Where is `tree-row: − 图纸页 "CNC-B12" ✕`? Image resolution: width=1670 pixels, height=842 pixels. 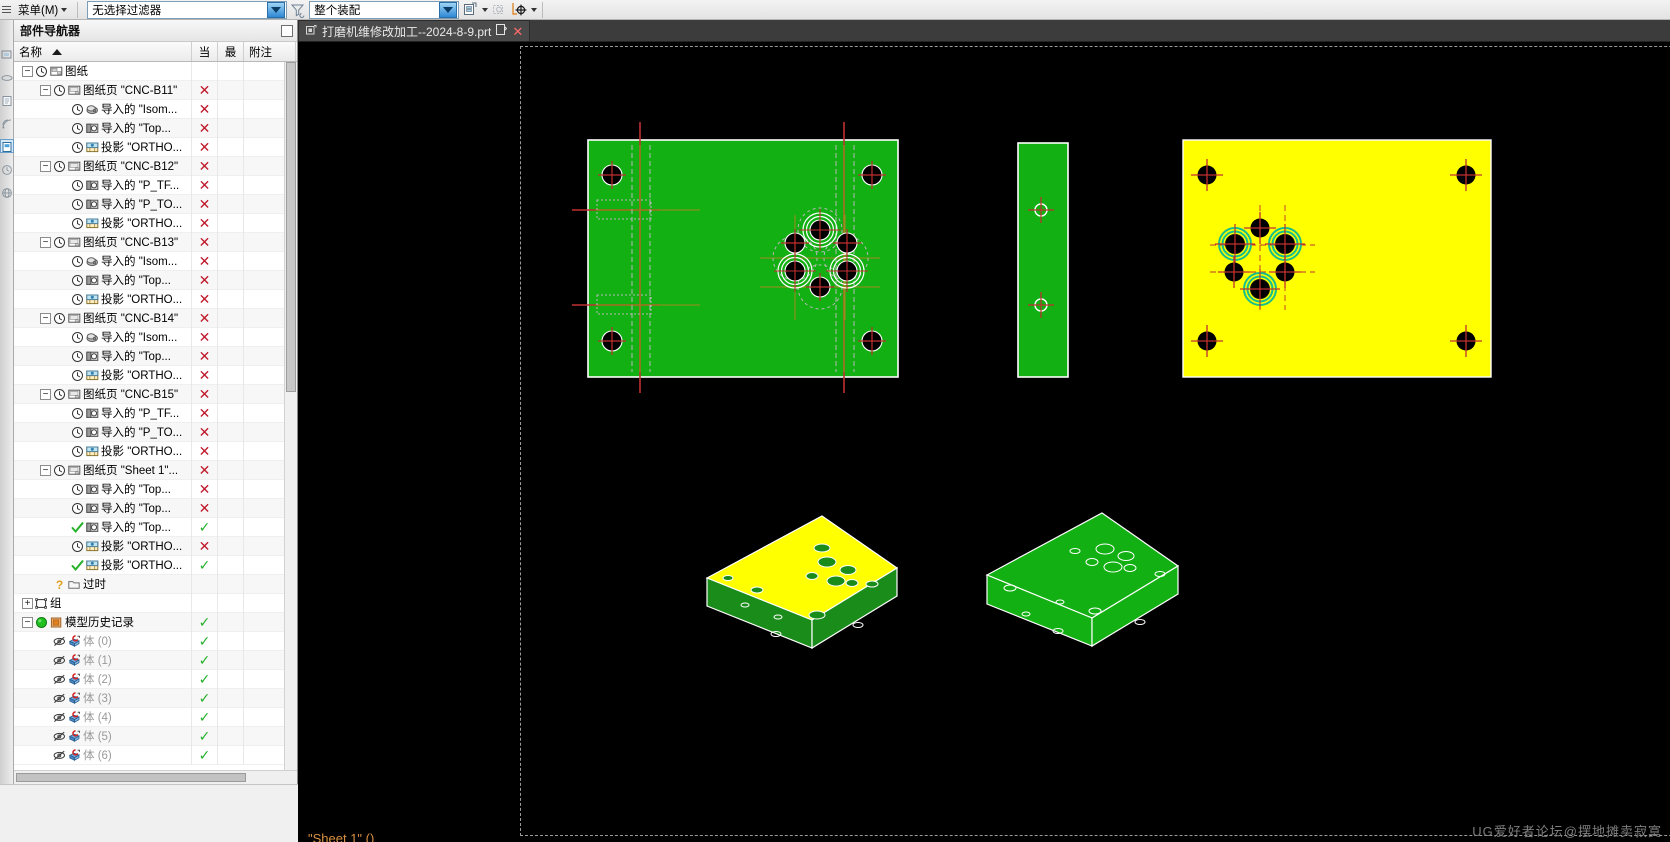
tree-row: − 图纸页 "CNC-B12" ✕ is located at coordinates (155, 166).